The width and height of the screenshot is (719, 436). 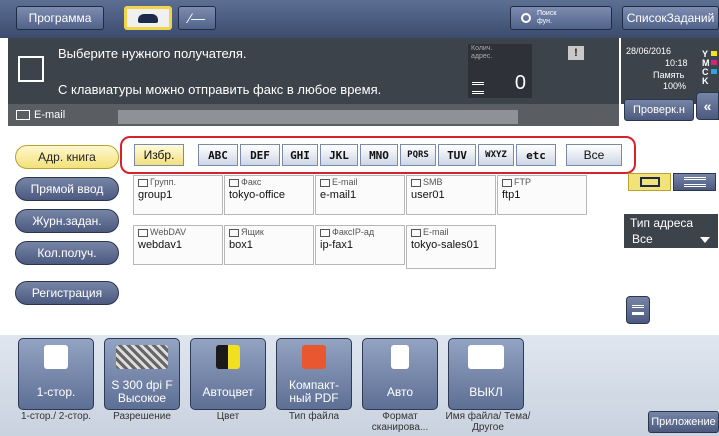 What do you see at coordinates (433, 182) in the screenshot?
I see `card-type: SMB` at bounding box center [433, 182].